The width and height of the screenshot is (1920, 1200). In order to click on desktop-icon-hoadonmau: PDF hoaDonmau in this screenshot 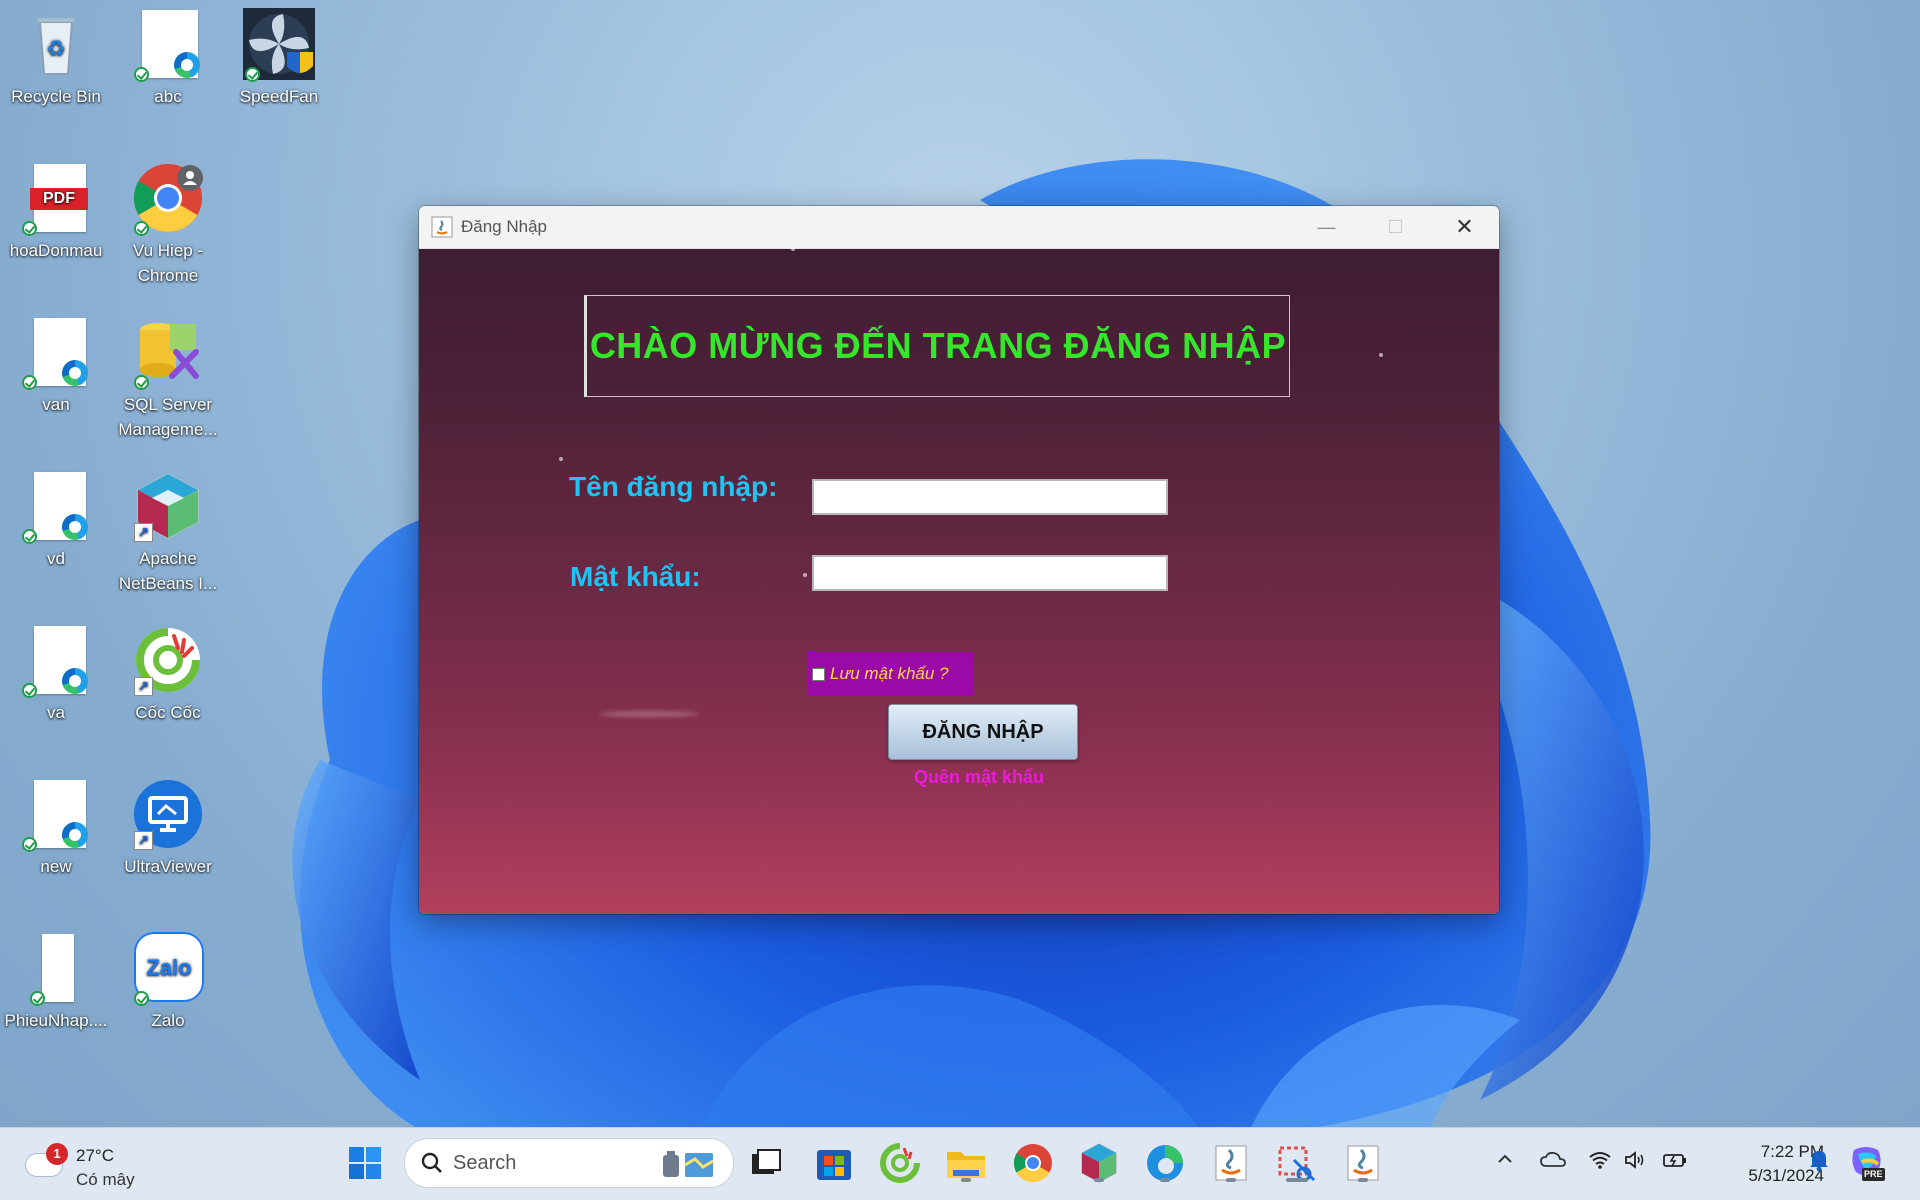, I will do `click(56, 210)`.